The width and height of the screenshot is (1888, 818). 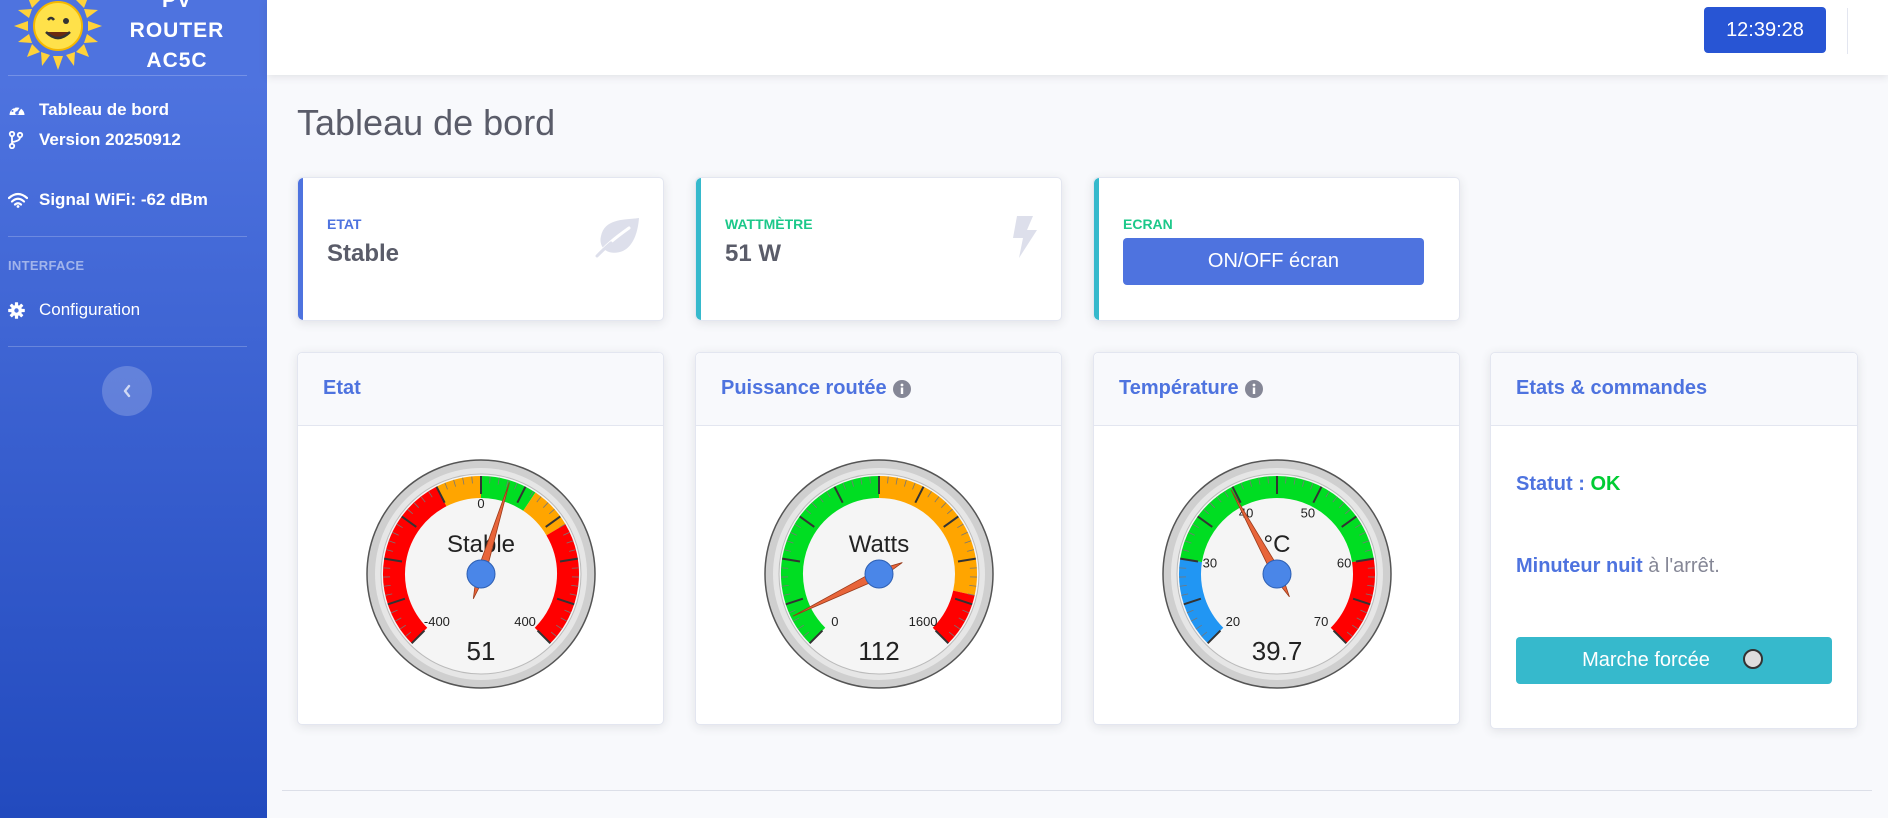 I want to click on card-title: Puissance routée, so click(x=816, y=388).